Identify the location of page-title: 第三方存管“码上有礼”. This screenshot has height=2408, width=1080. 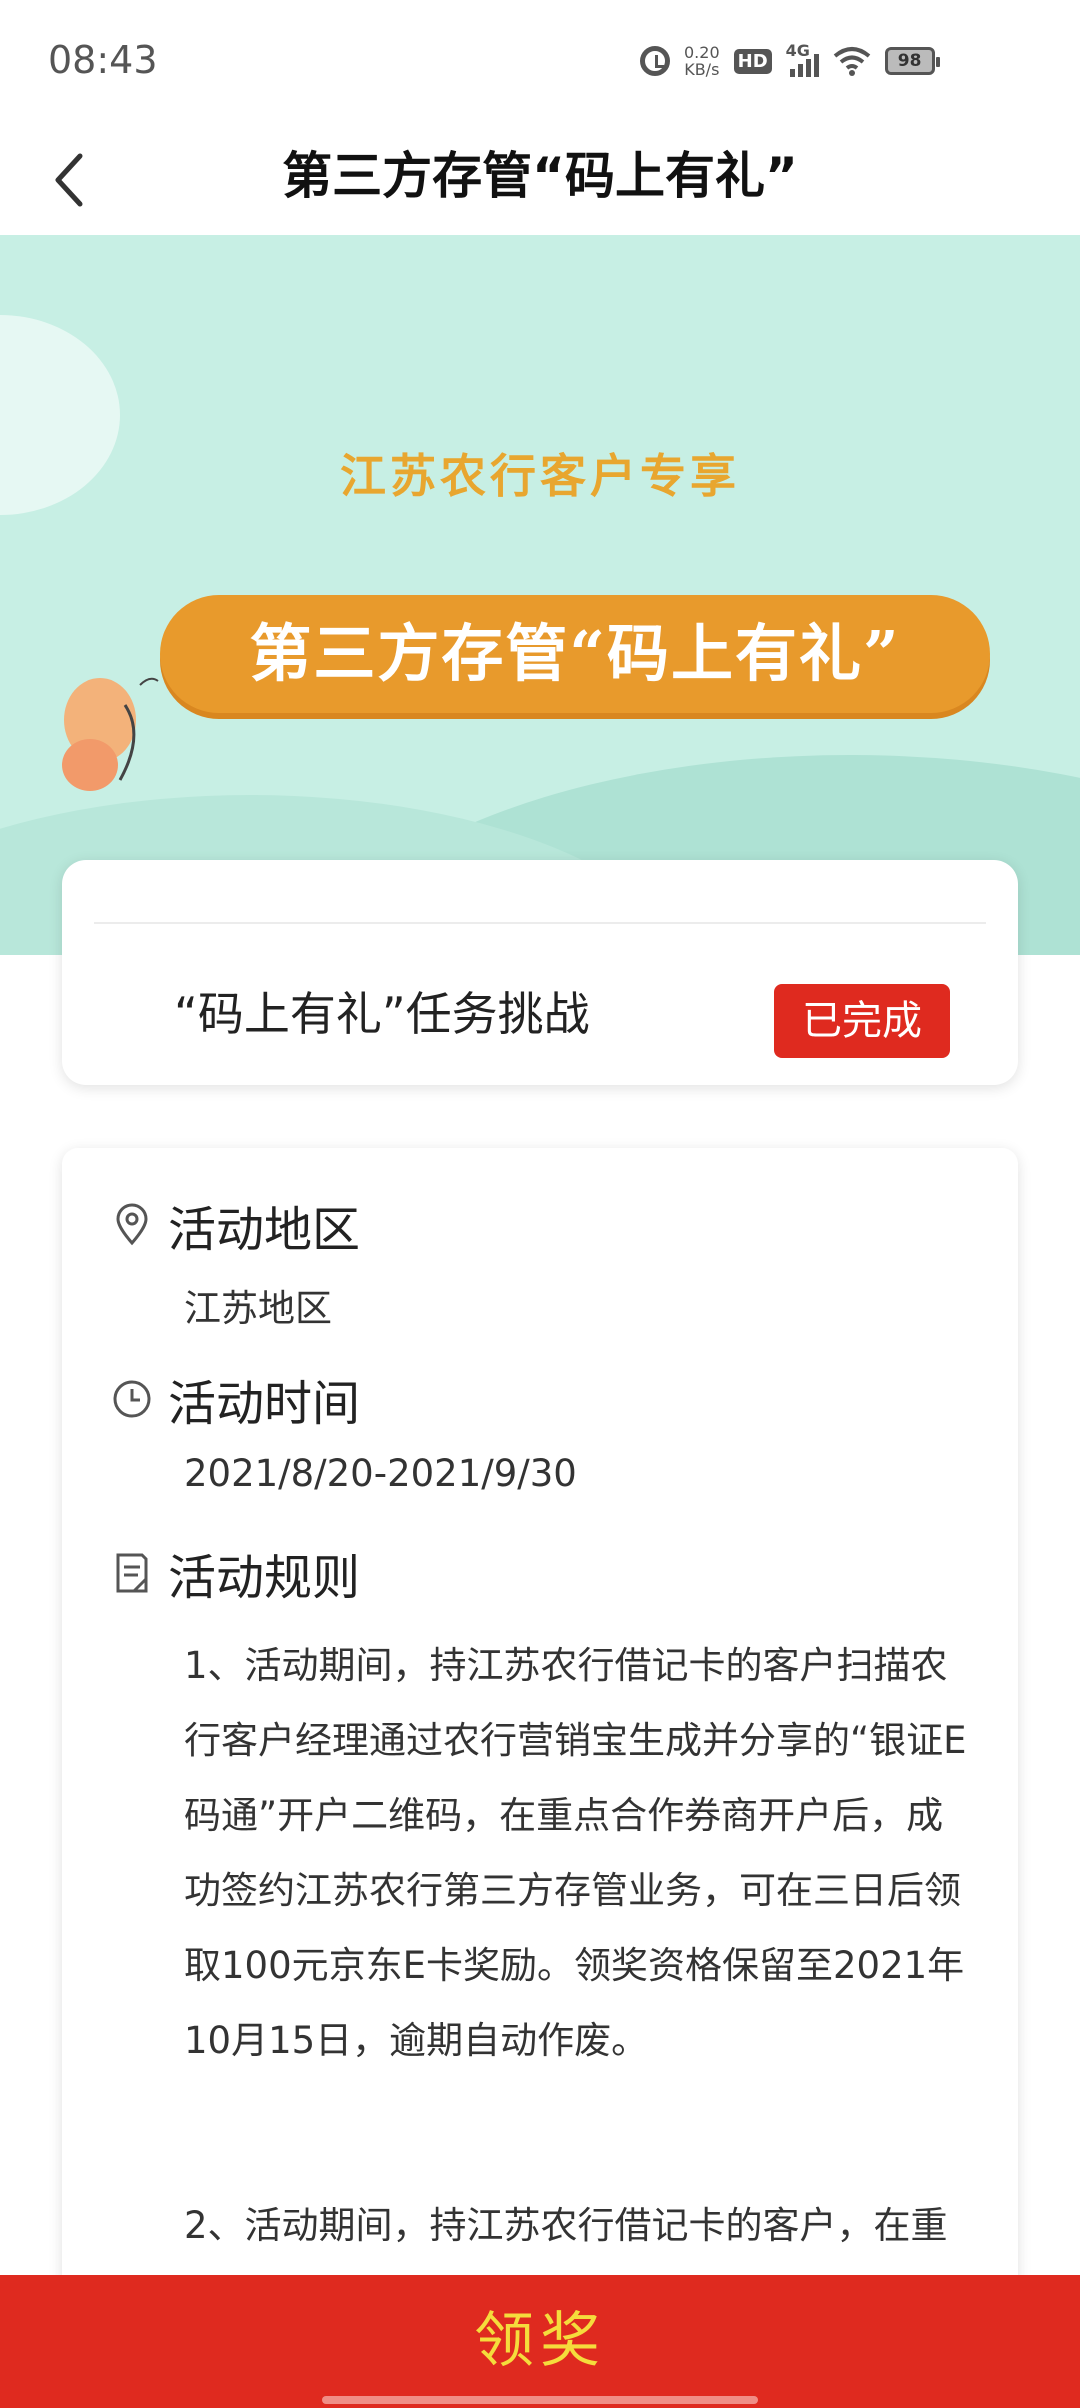
(540, 176).